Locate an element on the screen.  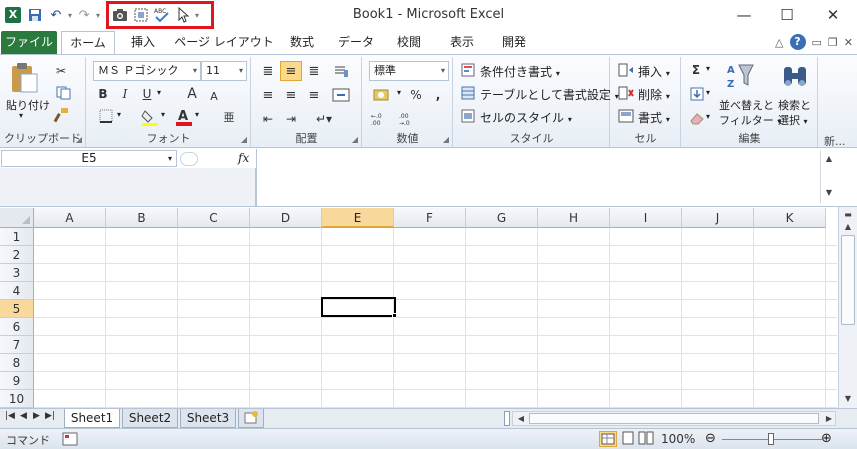
scroll-right-icon: ▶ is located at coordinates (829, 419).